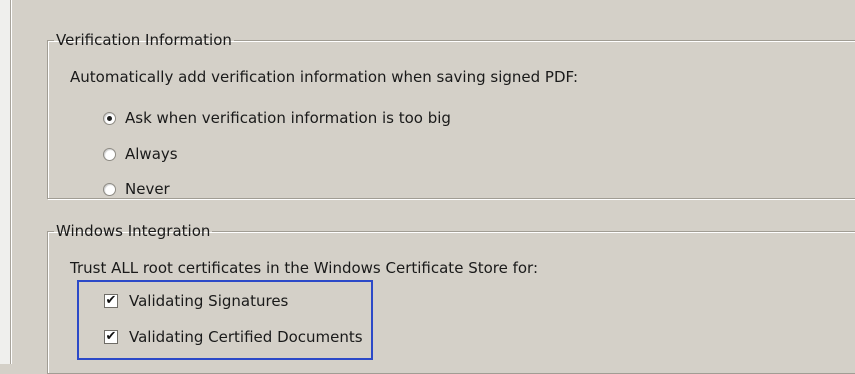  Describe the element at coordinates (151, 154) in the screenshot. I see `radio-always-label: Always` at that location.